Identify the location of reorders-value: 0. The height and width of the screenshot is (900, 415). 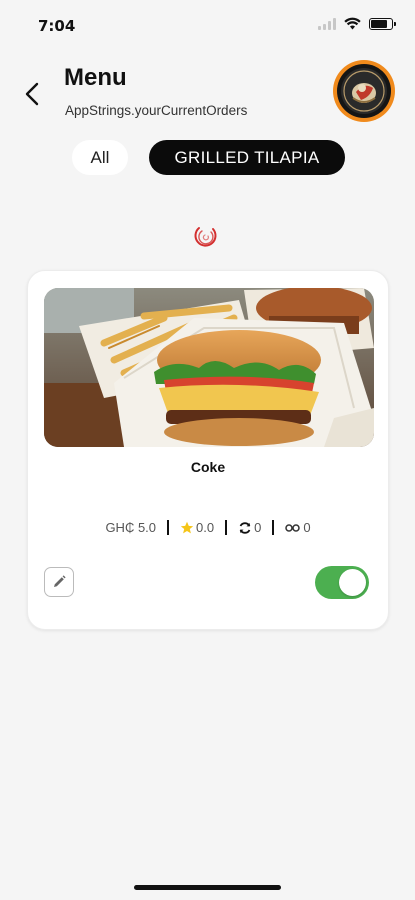
(258, 527).